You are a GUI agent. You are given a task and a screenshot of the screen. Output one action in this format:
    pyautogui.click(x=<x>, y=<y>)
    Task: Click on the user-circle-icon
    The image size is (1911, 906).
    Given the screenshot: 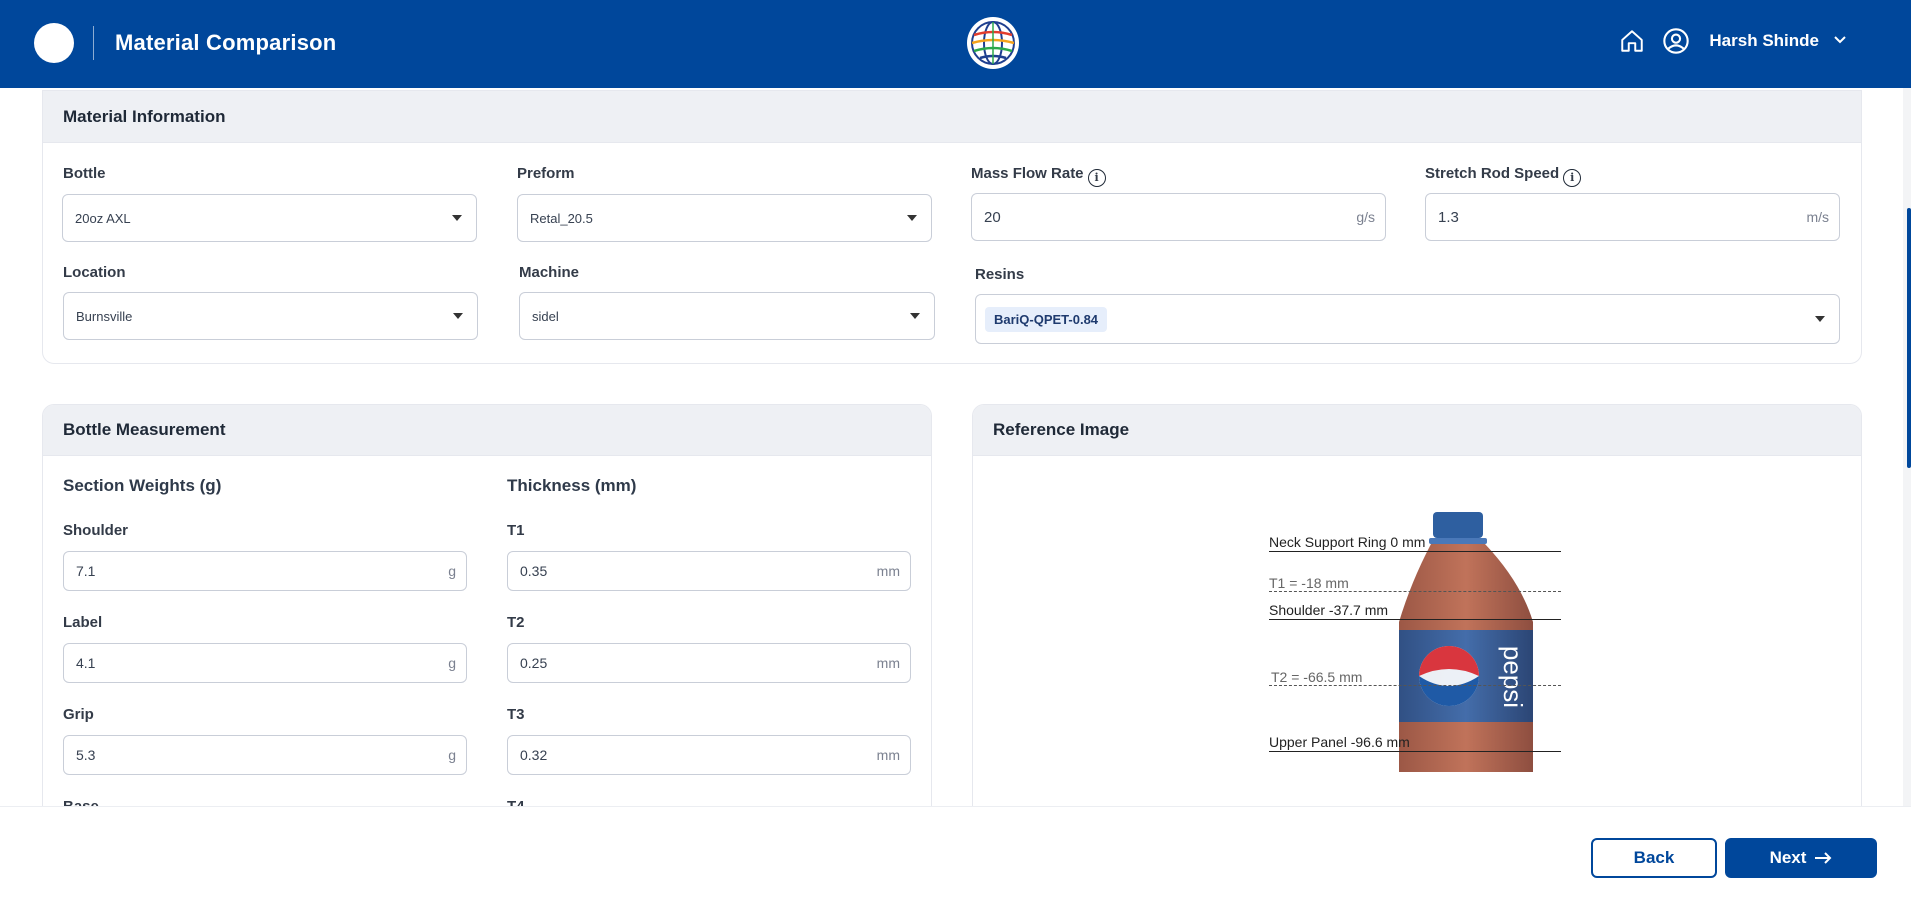 What is the action you would take?
    pyautogui.click(x=1676, y=41)
    